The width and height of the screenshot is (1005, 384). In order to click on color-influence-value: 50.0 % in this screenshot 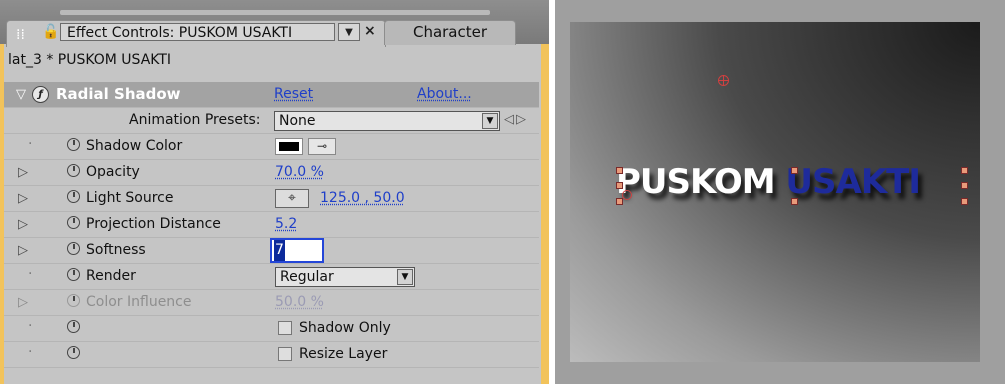, I will do `click(299, 302)`.